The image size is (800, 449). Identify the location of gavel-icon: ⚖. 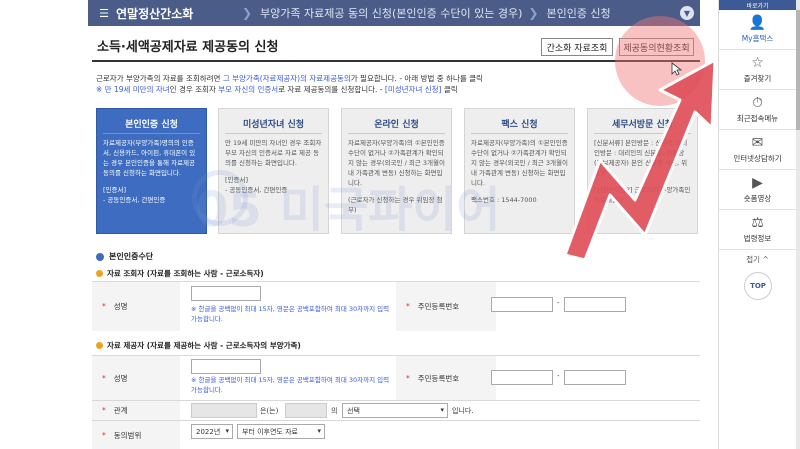
(757, 222).